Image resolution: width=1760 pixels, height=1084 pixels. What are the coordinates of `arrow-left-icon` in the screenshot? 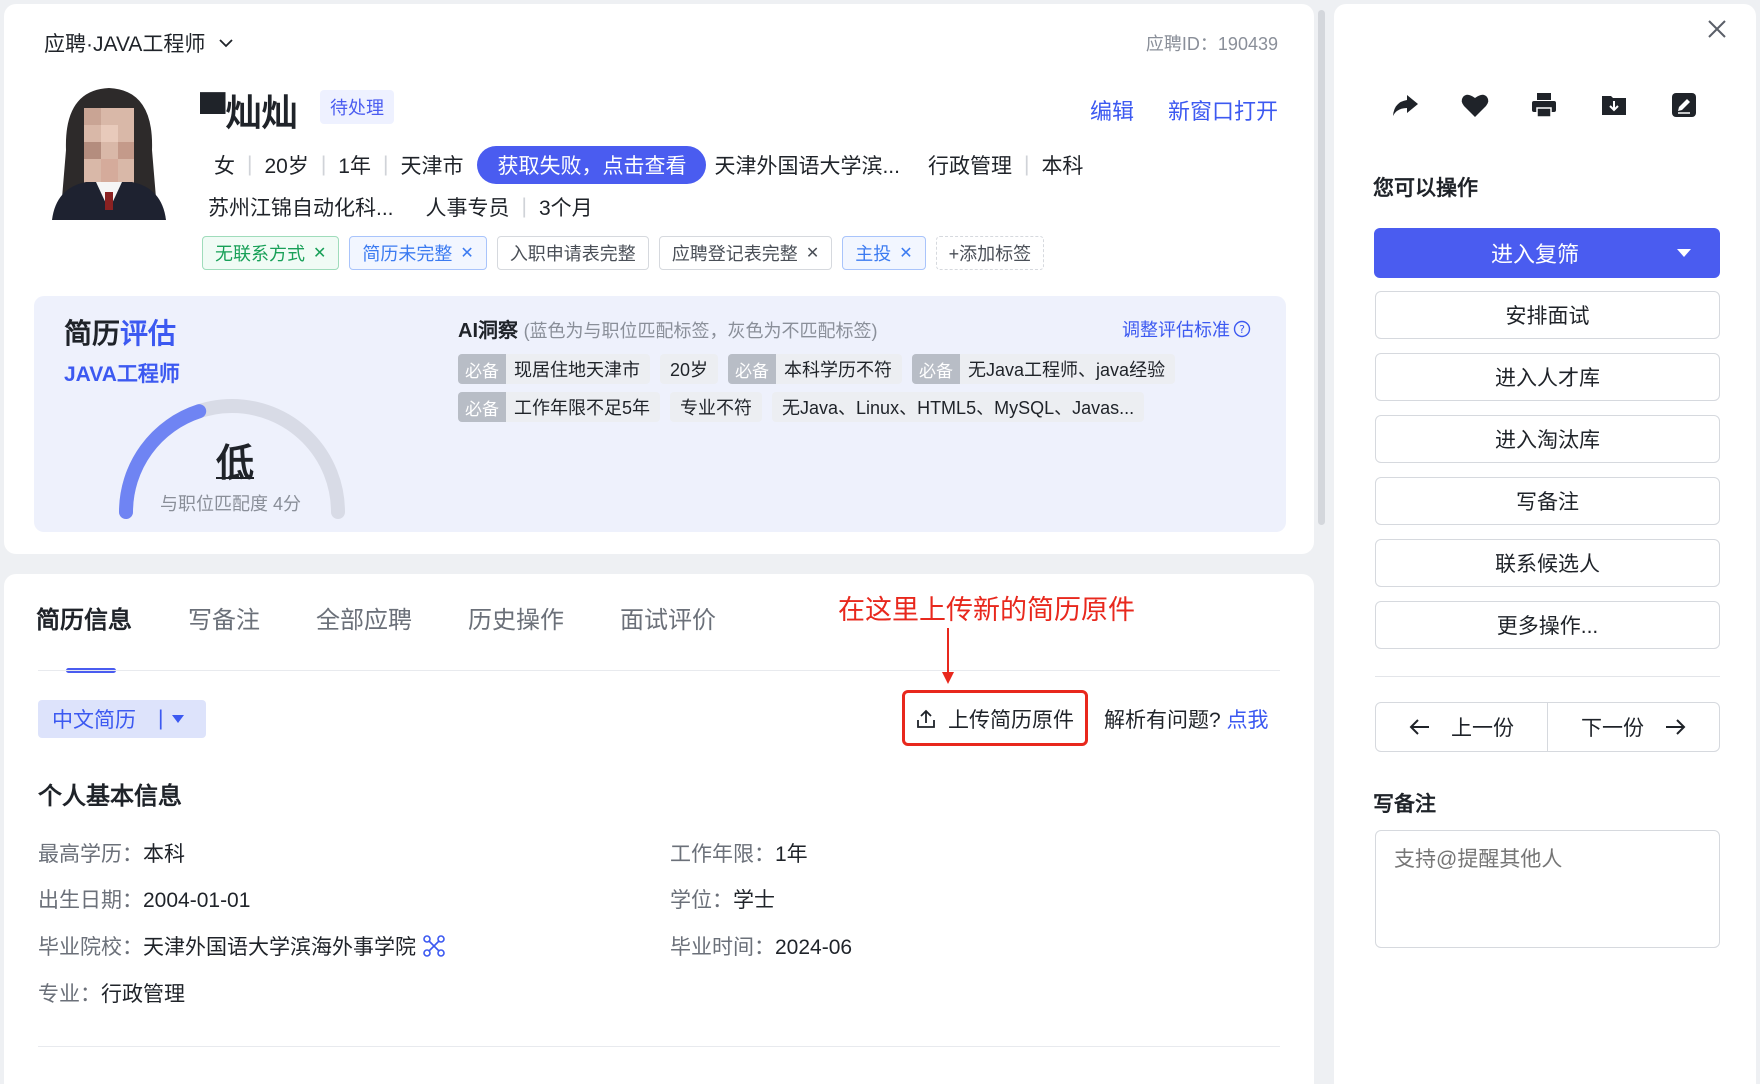 It's located at (1419, 727).